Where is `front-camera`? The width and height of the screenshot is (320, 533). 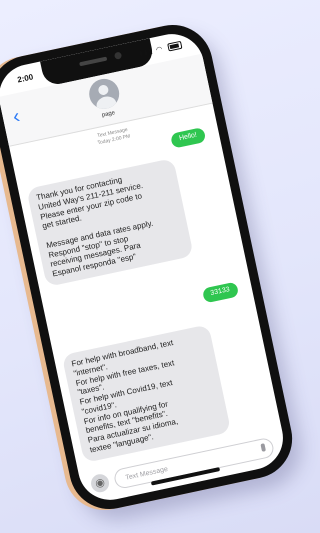
front-camera is located at coordinates (118, 55).